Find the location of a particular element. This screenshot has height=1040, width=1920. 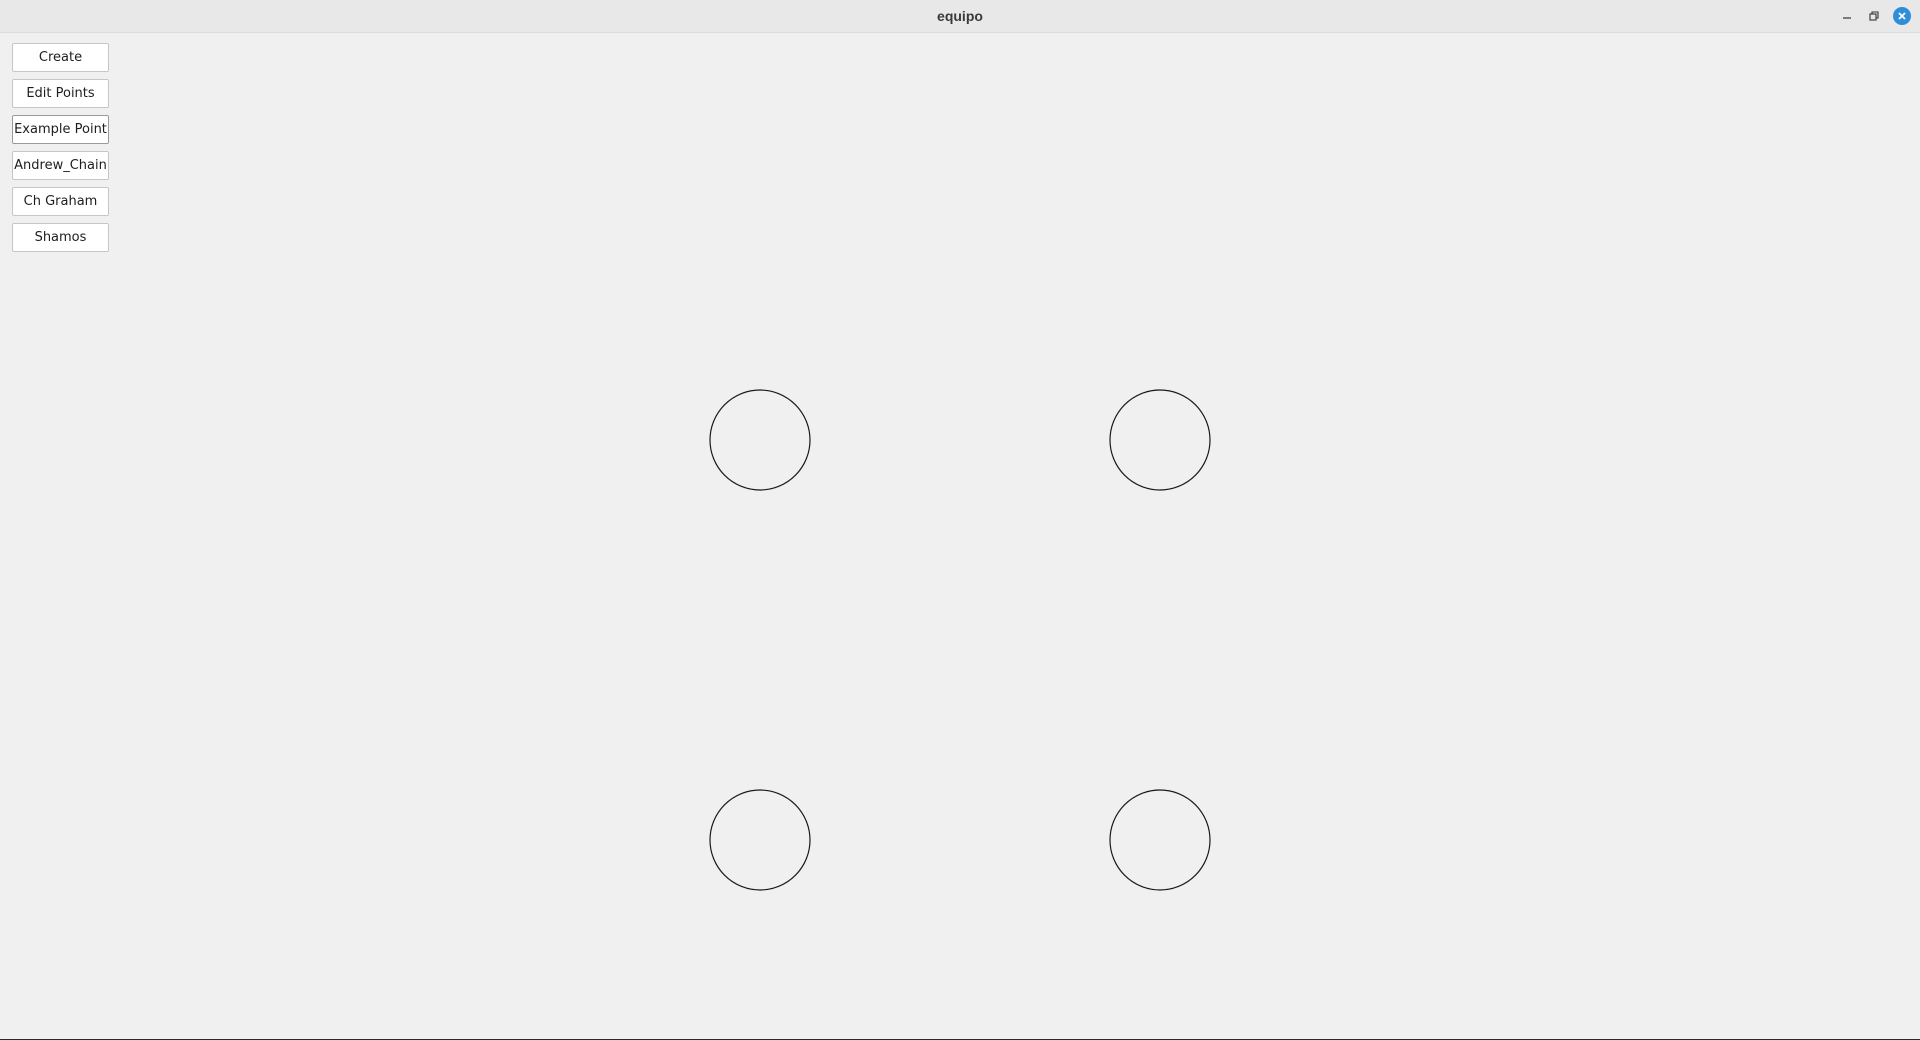

title-bar: equipo is located at coordinates (960, 16).